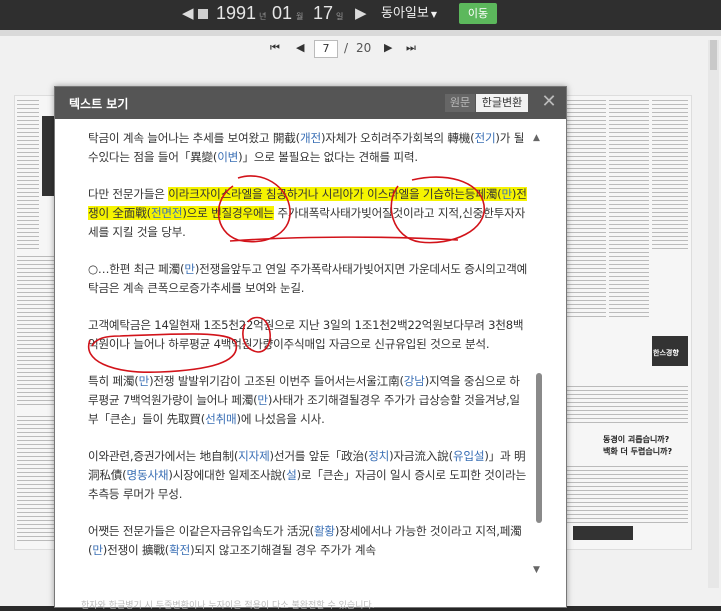  I want to click on day-unit: 일, so click(340, 16).